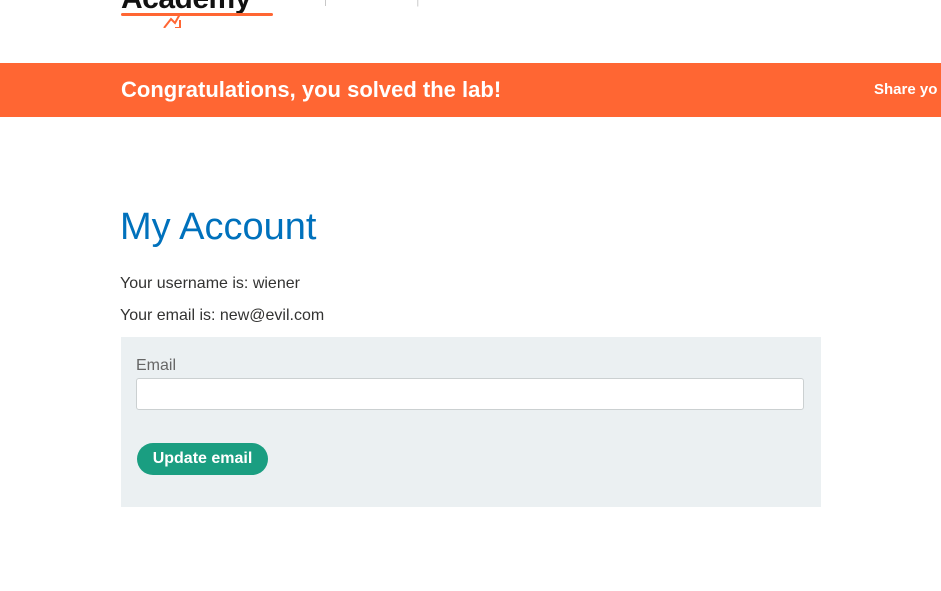 This screenshot has height=591, width=941. What do you see at coordinates (218, 227) in the screenshot?
I see `page-title: My Account` at bounding box center [218, 227].